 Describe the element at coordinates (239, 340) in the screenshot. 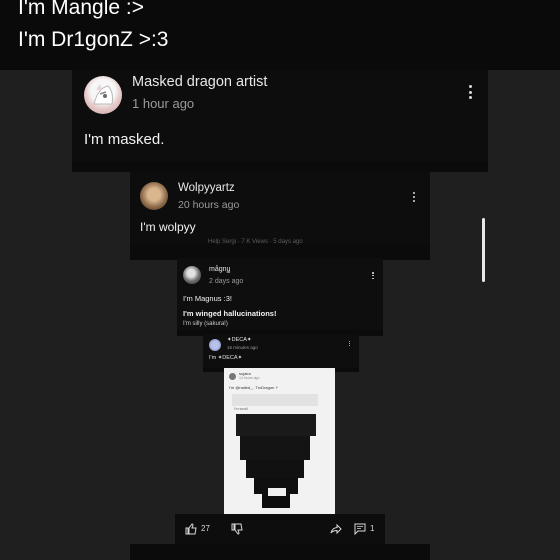

I see `comment-author: ✦DECA✦` at that location.